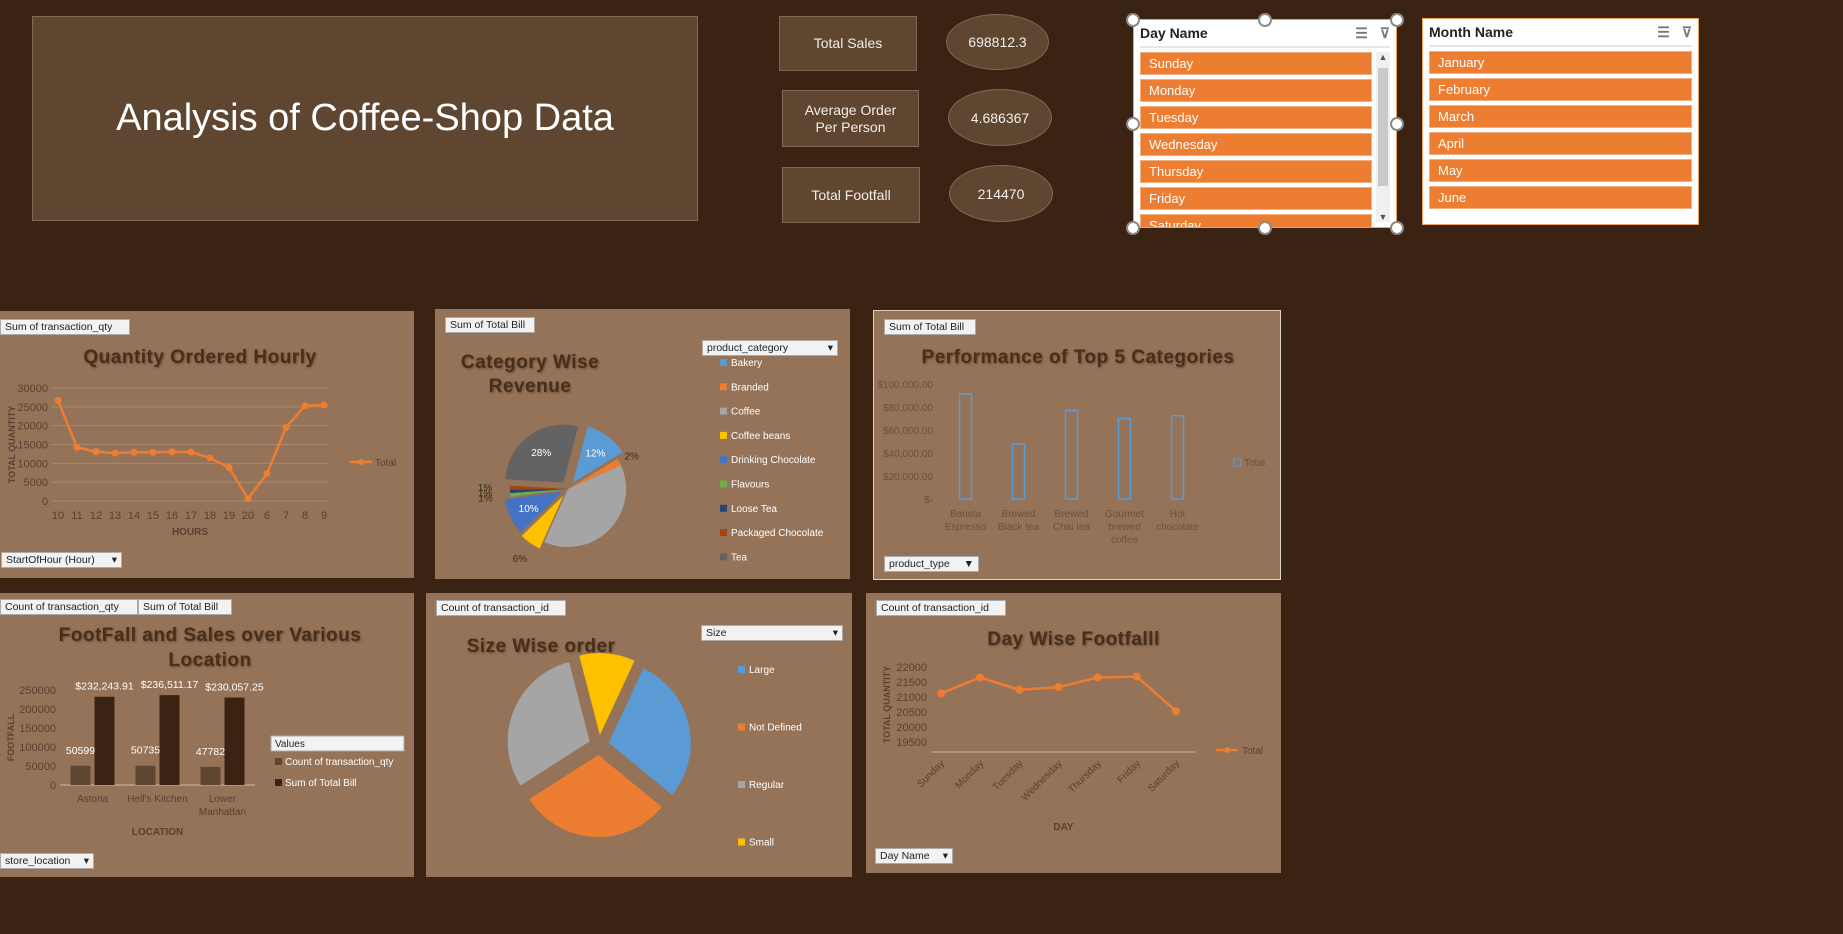  I want to click on pie-slice, so click(539, 487).